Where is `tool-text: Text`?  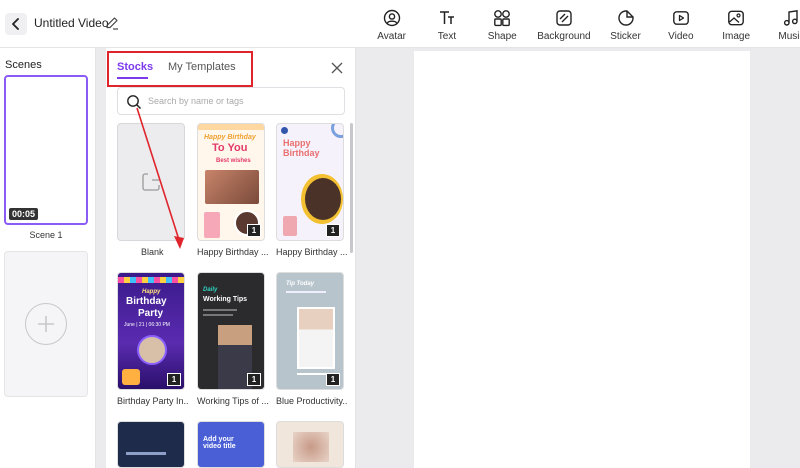
tool-text: Text is located at coordinates (446, 24).